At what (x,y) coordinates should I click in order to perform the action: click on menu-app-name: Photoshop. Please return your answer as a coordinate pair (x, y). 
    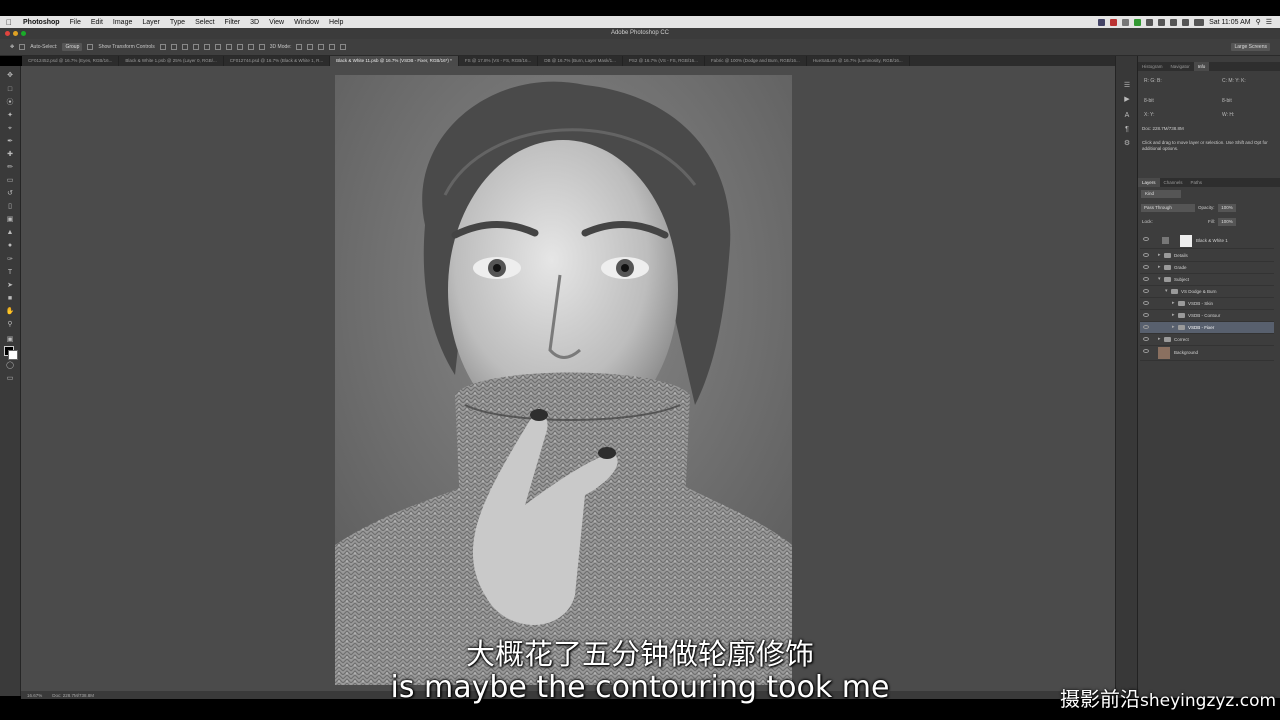
    Looking at the image, I should click on (41, 22).